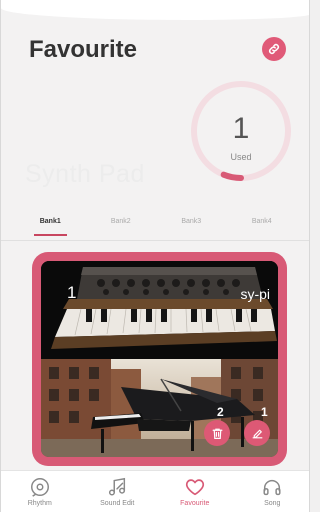 The width and height of the screenshot is (320, 512). Describe the element at coordinates (241, 157) in the screenshot. I see `usage-label: Used` at that location.